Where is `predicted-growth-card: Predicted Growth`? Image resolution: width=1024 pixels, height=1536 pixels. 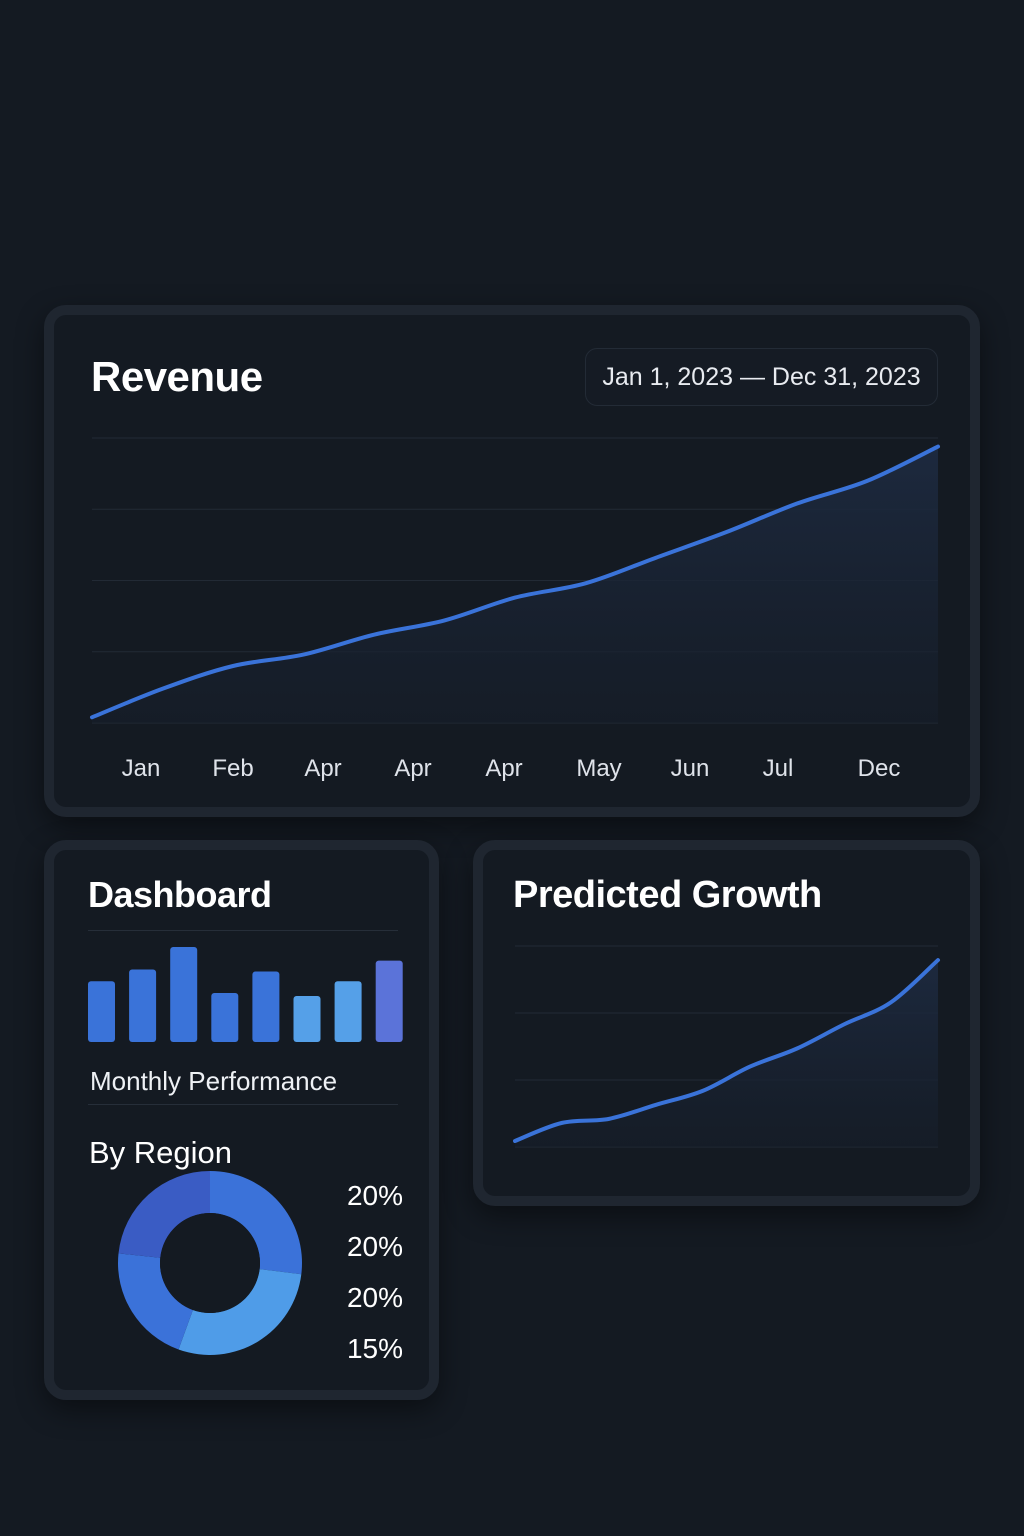 predicted-growth-card: Predicted Growth is located at coordinates (726, 1023).